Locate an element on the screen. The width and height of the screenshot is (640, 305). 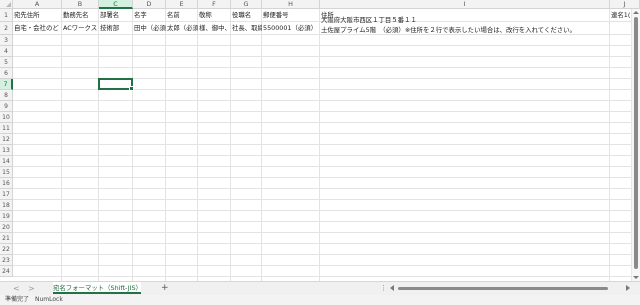
row-header-2: 2 is located at coordinates (6, 28).